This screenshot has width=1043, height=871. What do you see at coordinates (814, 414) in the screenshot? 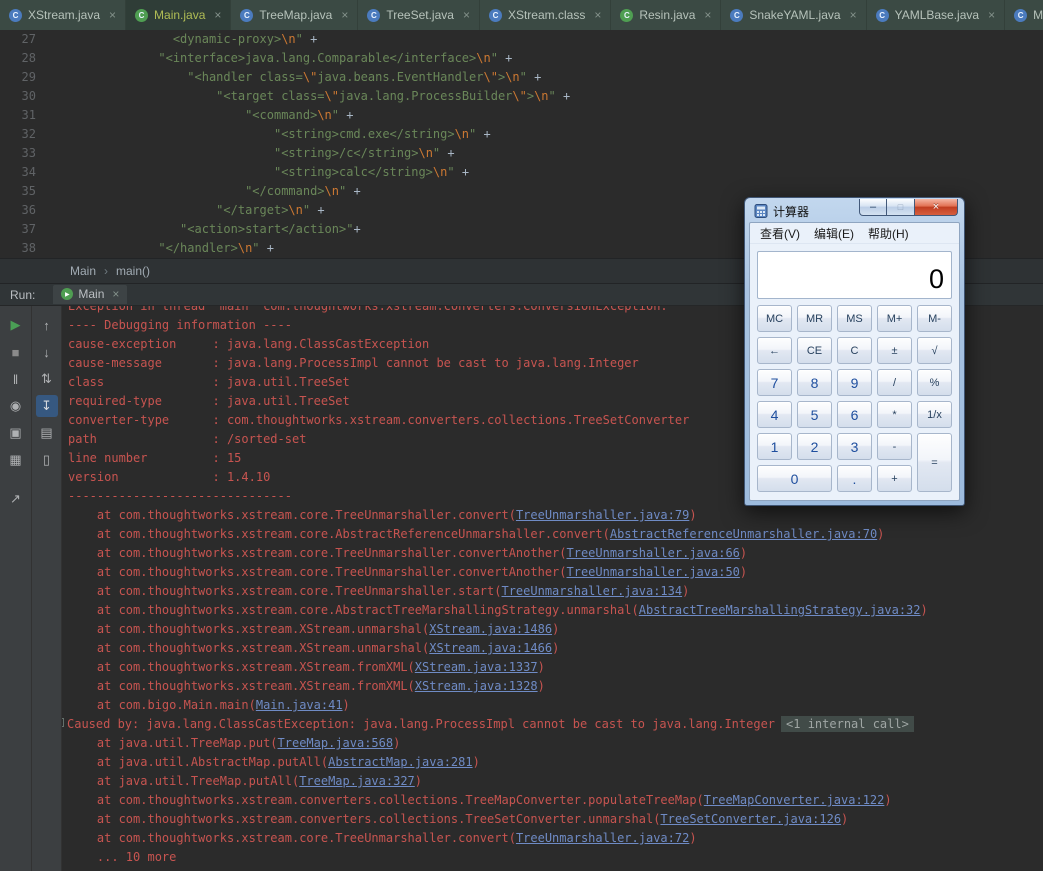
I see `calc-key-five: 5` at bounding box center [814, 414].